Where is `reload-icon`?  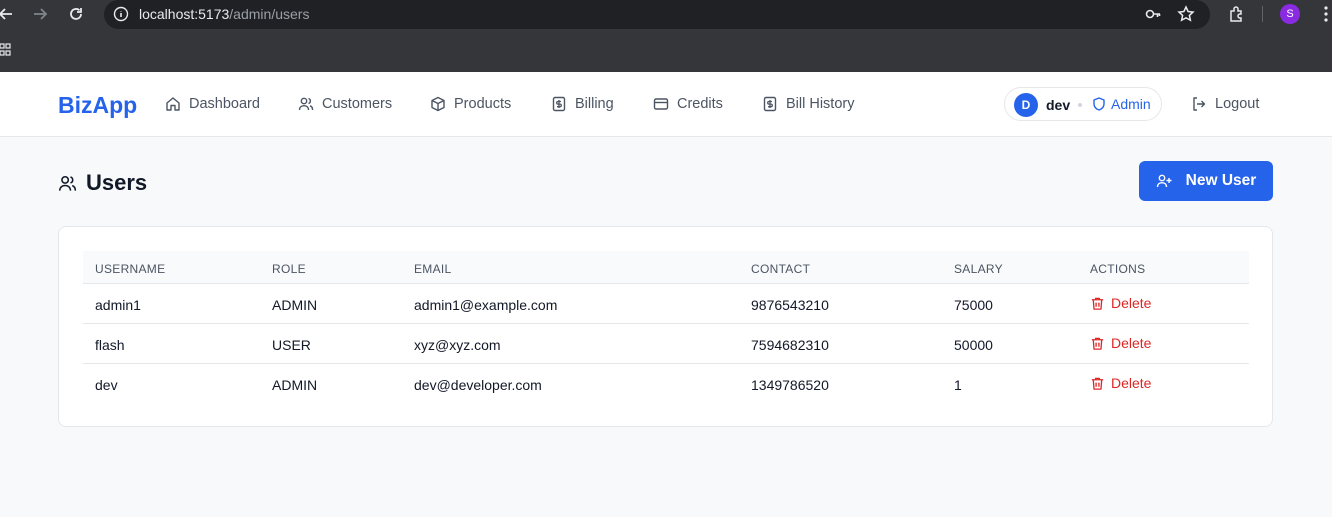
reload-icon is located at coordinates (76, 14).